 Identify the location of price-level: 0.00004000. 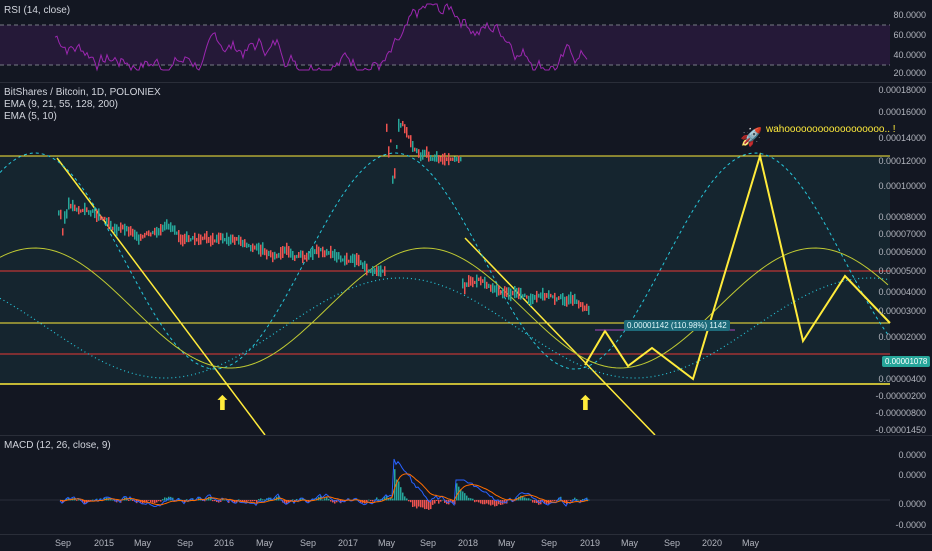
(902, 292).